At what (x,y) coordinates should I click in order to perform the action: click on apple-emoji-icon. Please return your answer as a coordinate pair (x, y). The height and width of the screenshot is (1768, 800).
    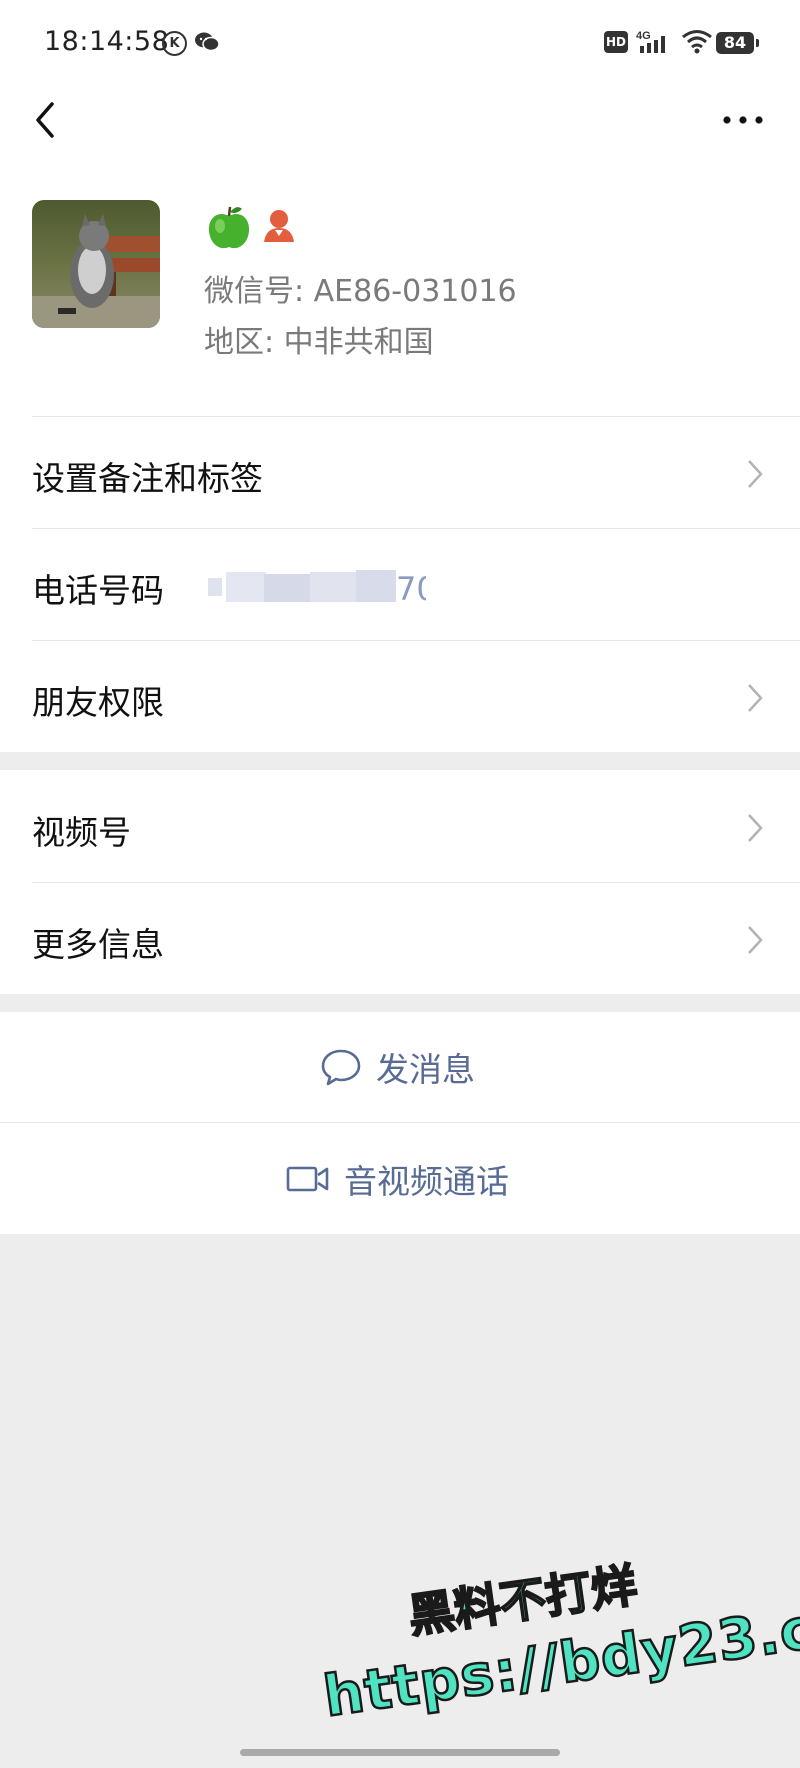
    Looking at the image, I should click on (229, 227).